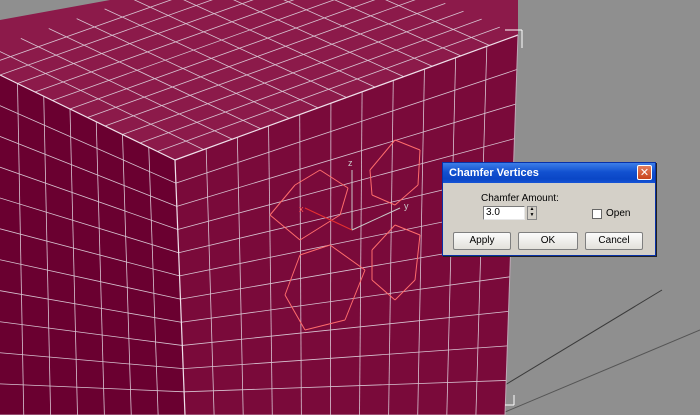 The image size is (700, 415). What do you see at coordinates (520, 198) in the screenshot?
I see `chamfer-amount-label: Chamfer Amount:` at bounding box center [520, 198].